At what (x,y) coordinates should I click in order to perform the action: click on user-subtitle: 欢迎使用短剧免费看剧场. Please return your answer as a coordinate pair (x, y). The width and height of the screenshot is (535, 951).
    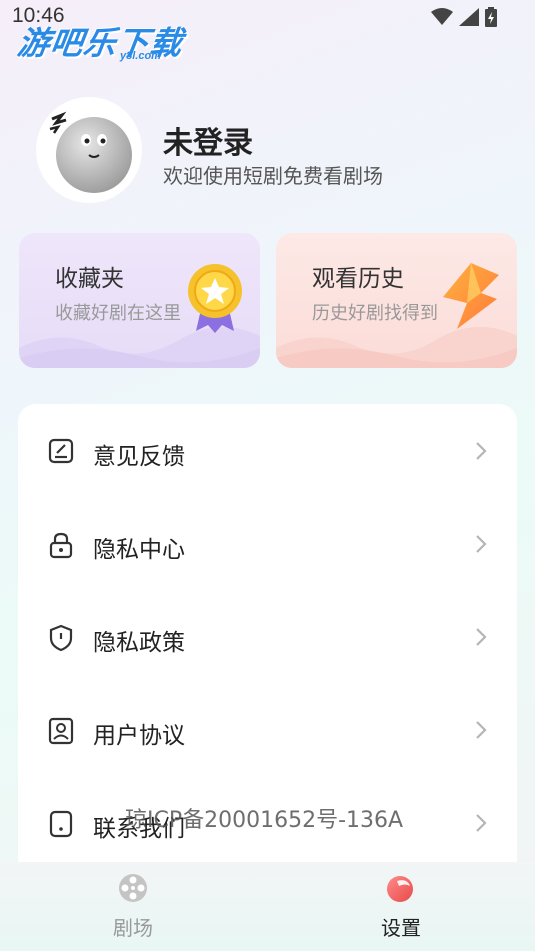
    Looking at the image, I should click on (273, 176).